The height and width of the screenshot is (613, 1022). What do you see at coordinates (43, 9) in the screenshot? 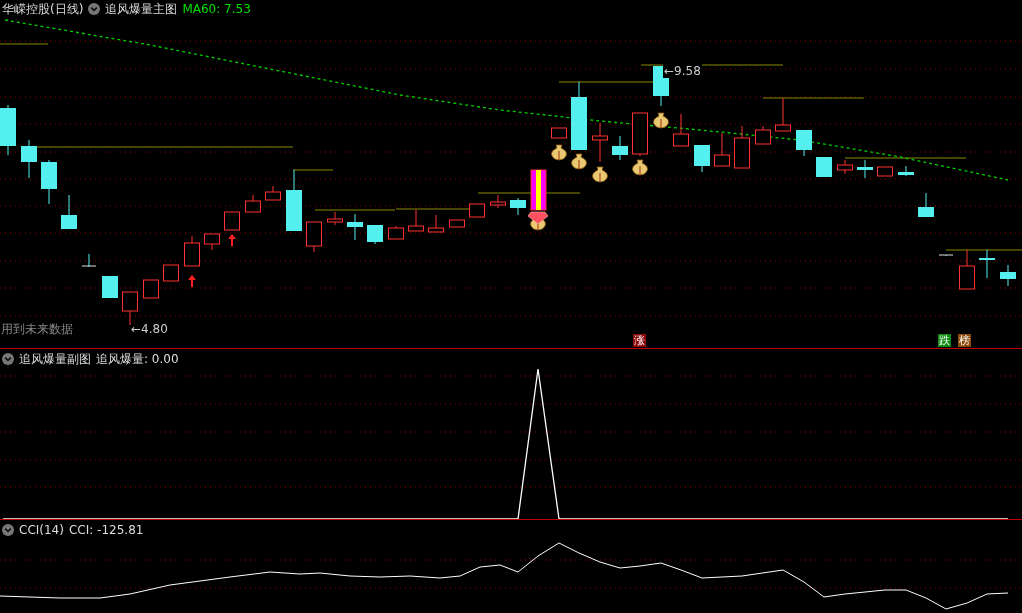
I see `chart-title: 华嵘控股(日线)` at bounding box center [43, 9].